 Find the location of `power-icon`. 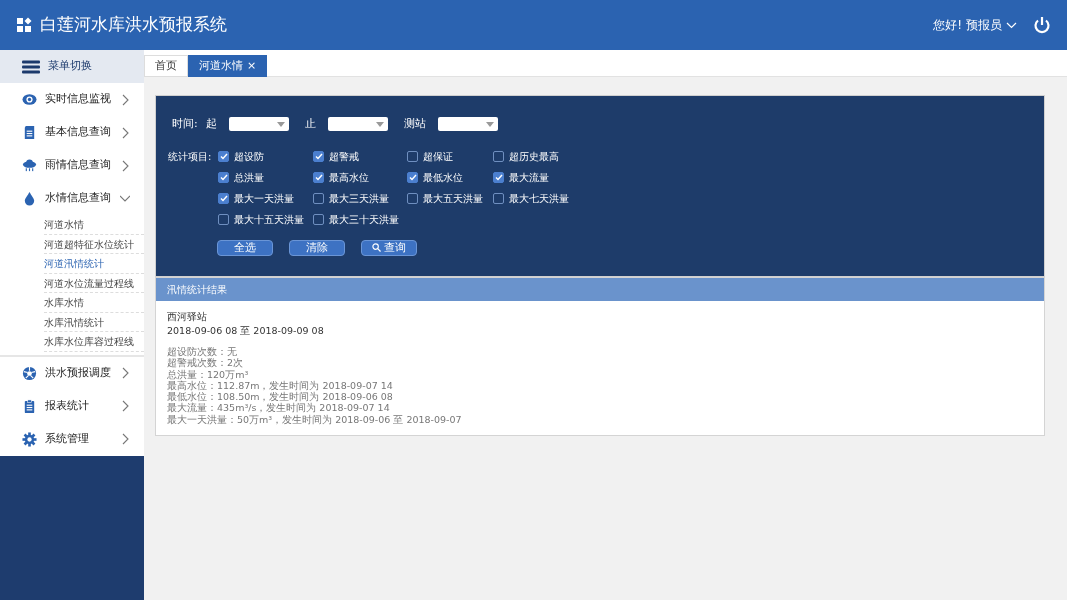

power-icon is located at coordinates (1042, 25).